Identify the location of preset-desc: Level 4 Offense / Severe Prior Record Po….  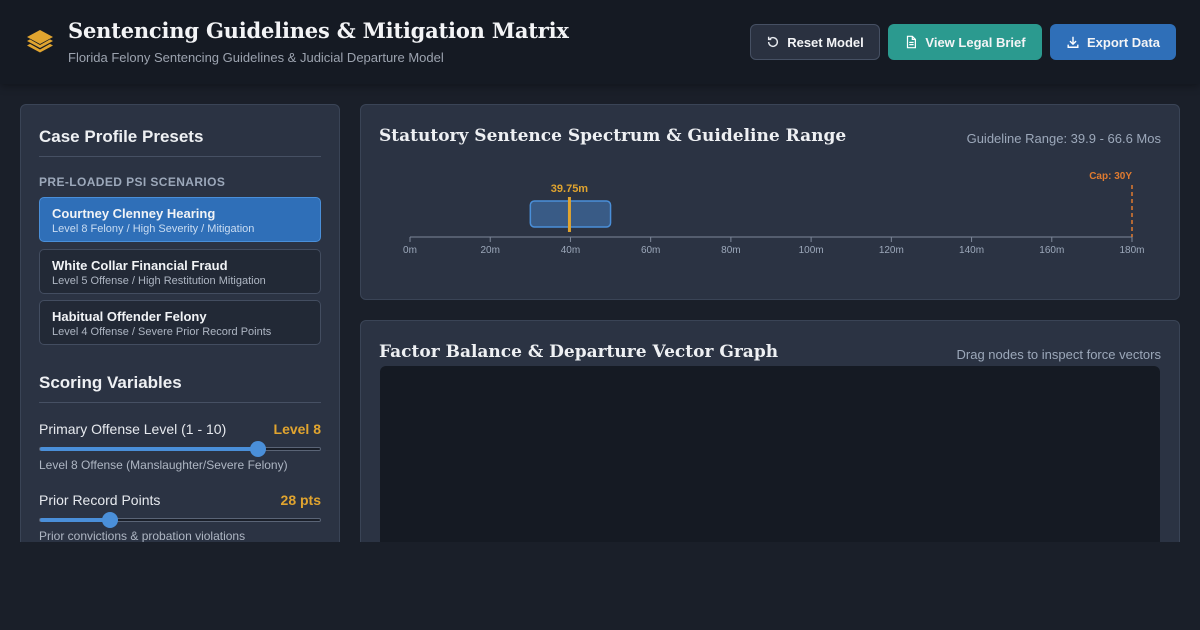
(162, 332).